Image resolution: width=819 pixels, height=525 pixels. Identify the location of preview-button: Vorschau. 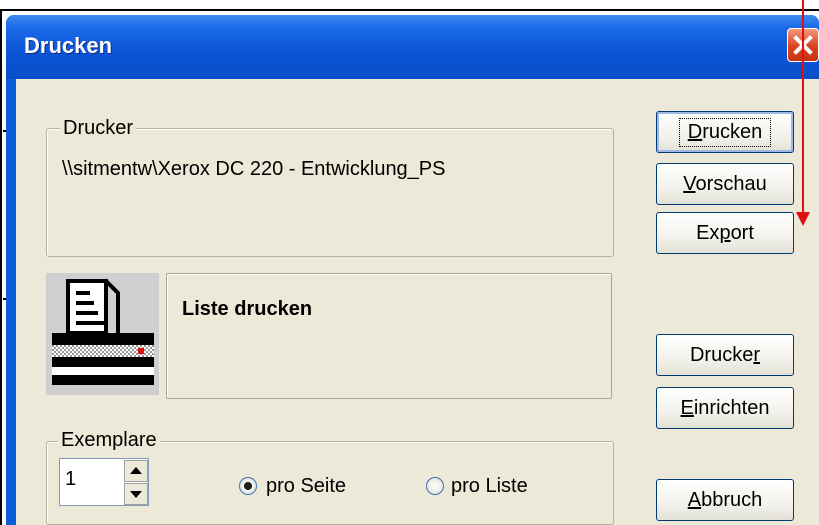
(725, 184).